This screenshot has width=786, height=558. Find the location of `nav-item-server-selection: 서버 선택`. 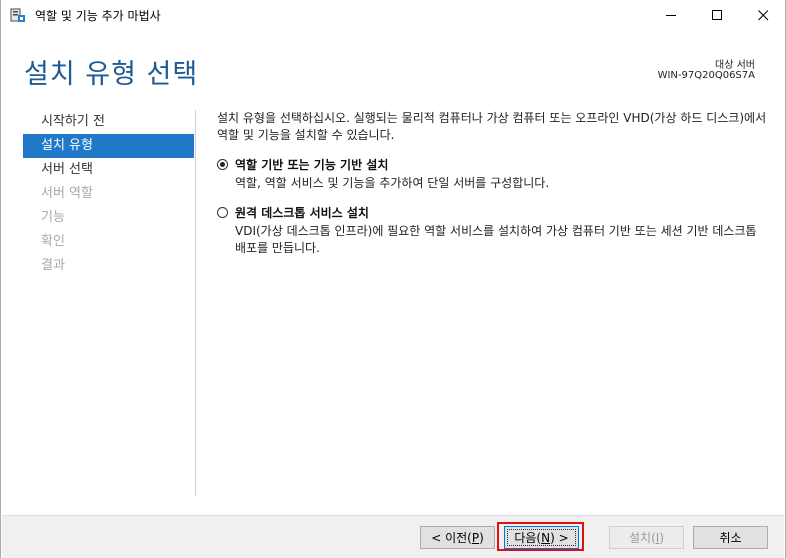

nav-item-server-selection: 서버 선택 is located at coordinates (108, 170).